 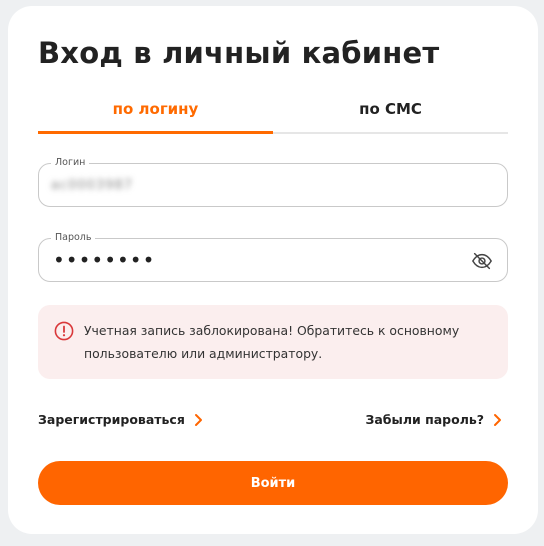 I want to click on login-method-tabs: по логину по СМС, so click(x=273, y=114).